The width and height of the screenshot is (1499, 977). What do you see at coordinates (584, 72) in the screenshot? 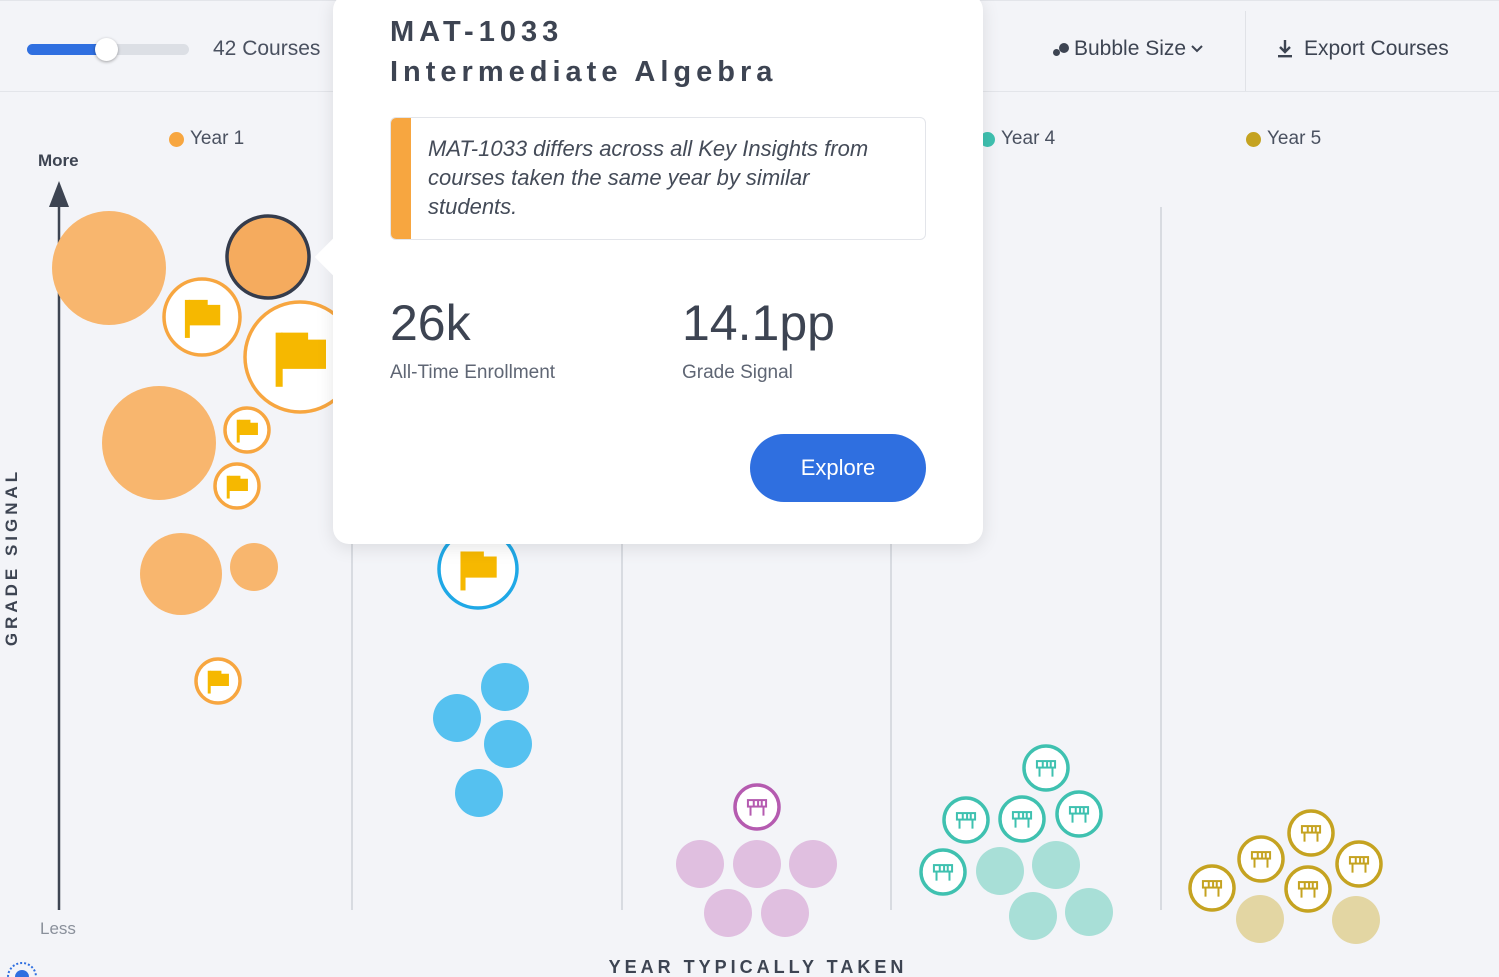
I see `popover-course-name: Intermediate Algebra` at bounding box center [584, 72].